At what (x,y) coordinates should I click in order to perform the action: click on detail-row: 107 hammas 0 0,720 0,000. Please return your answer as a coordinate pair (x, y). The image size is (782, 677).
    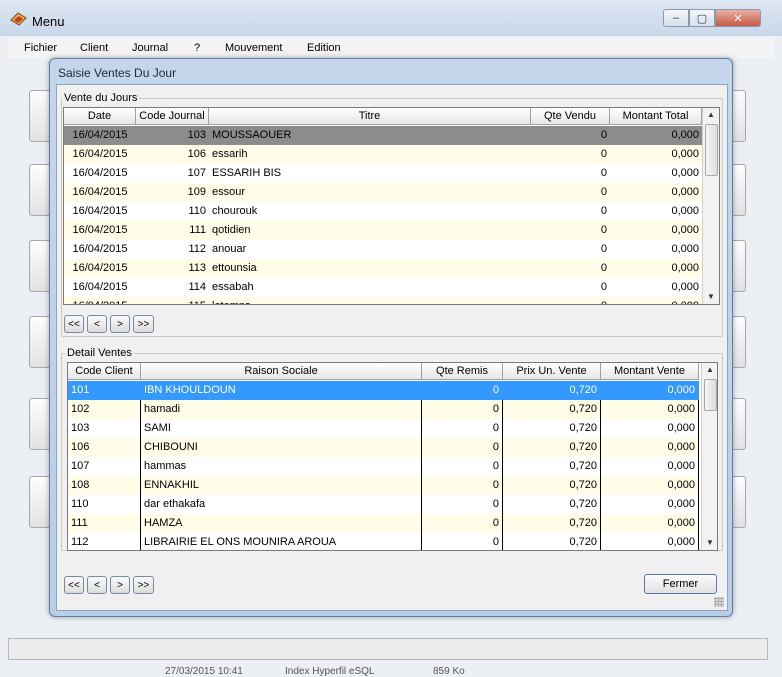
    Looking at the image, I should click on (383, 467).